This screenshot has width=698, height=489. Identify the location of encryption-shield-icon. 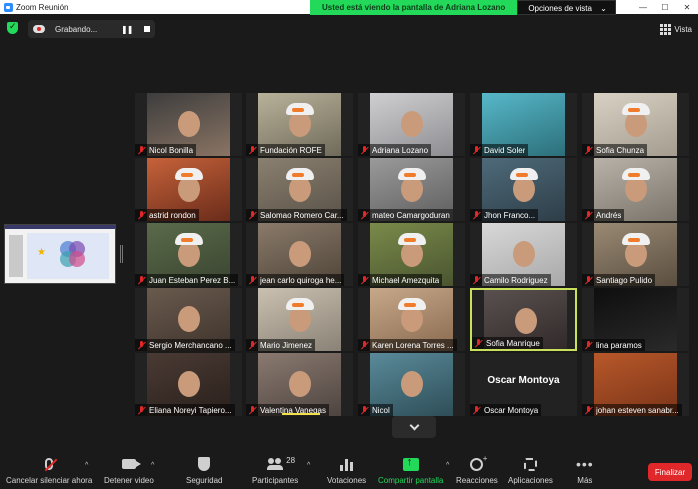
(12, 27).